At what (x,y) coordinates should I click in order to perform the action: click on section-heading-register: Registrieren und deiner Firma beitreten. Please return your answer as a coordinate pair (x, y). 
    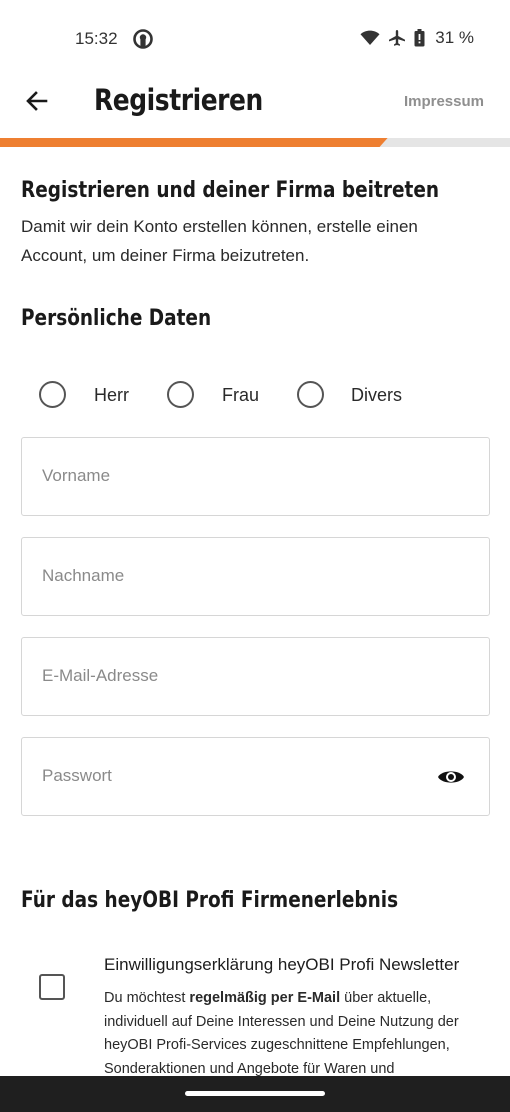
    Looking at the image, I should click on (230, 190).